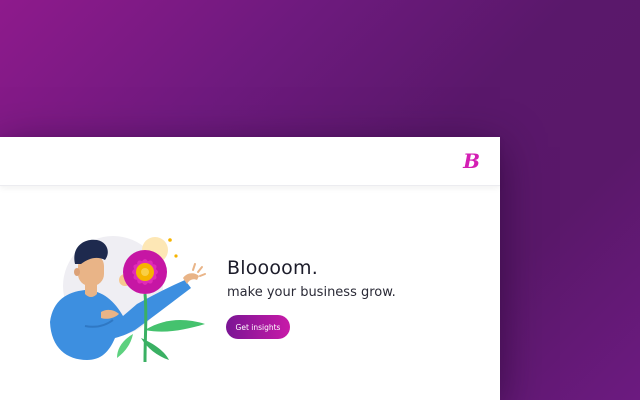  What do you see at coordinates (250, 161) in the screenshot?
I see `top-navigation-bar: B` at bounding box center [250, 161].